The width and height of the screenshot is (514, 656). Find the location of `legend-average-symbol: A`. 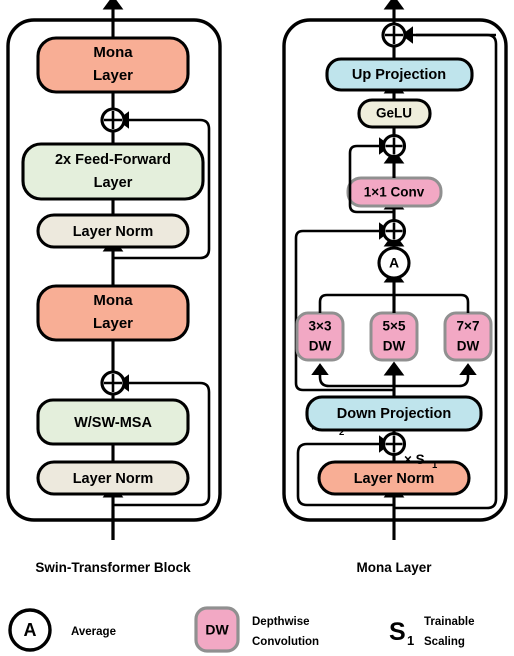

legend-average-symbol: A is located at coordinates (30, 630).